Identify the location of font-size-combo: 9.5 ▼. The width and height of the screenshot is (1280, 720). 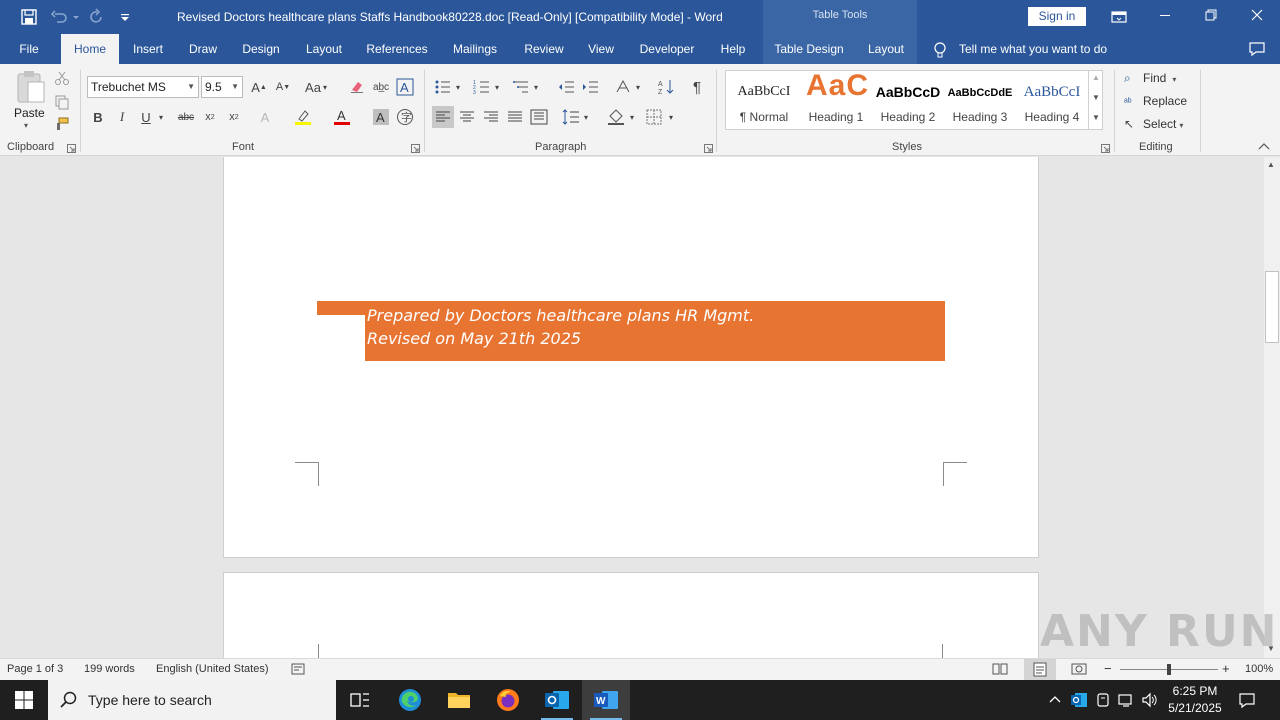
(222, 87).